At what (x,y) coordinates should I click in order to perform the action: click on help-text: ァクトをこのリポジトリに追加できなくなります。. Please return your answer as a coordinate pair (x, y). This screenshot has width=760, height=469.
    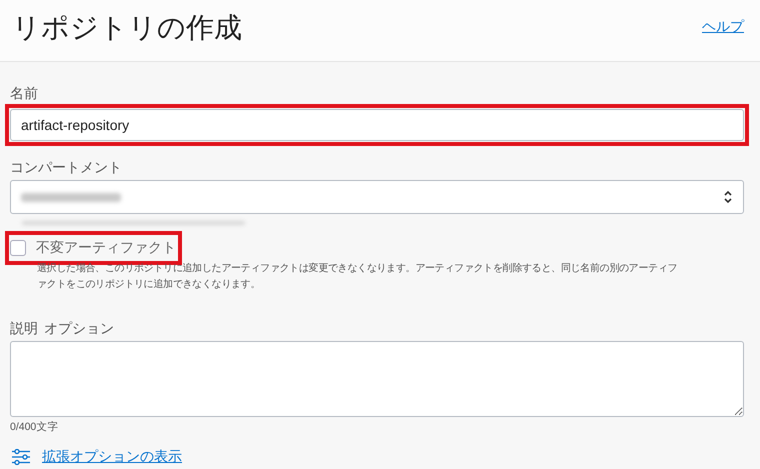
    Looking at the image, I should click on (148, 285).